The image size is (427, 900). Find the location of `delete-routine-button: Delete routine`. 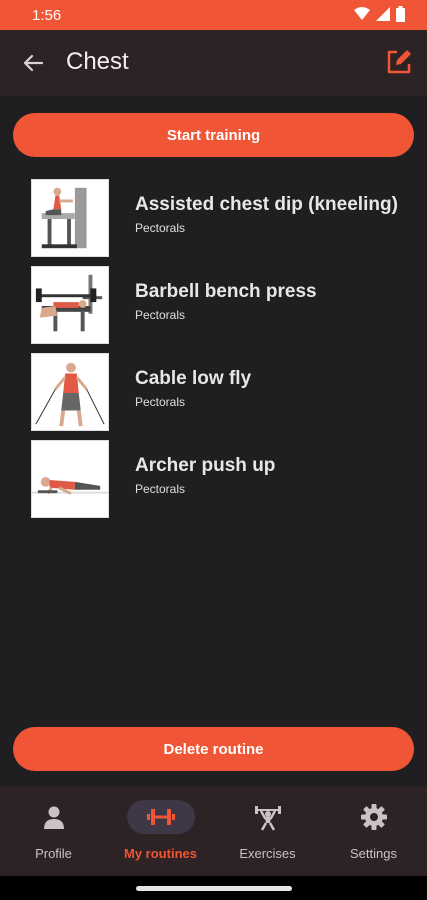

delete-routine-button: Delete routine is located at coordinates (213, 749).